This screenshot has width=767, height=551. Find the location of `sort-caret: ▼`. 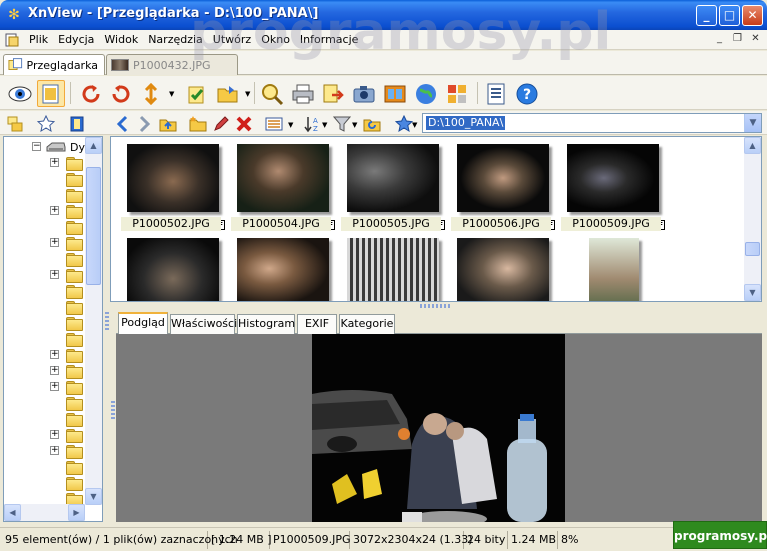

sort-caret: ▼ is located at coordinates (324, 125).